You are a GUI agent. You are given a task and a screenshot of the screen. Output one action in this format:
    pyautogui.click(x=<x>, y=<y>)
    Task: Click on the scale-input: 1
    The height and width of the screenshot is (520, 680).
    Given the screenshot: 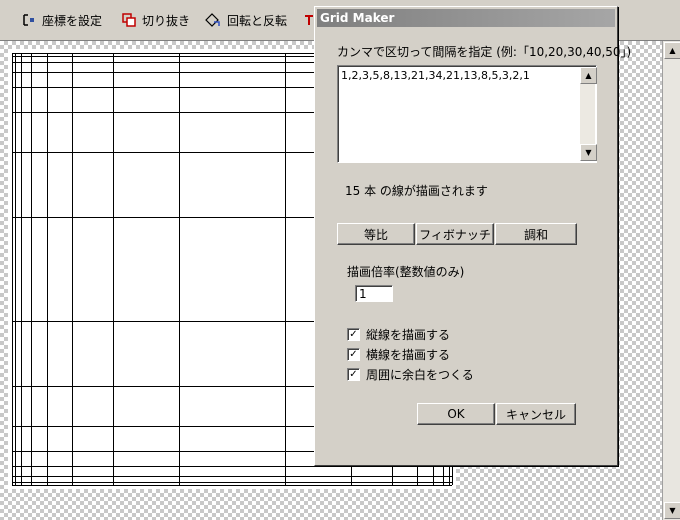 What is the action you would take?
    pyautogui.click(x=374, y=293)
    